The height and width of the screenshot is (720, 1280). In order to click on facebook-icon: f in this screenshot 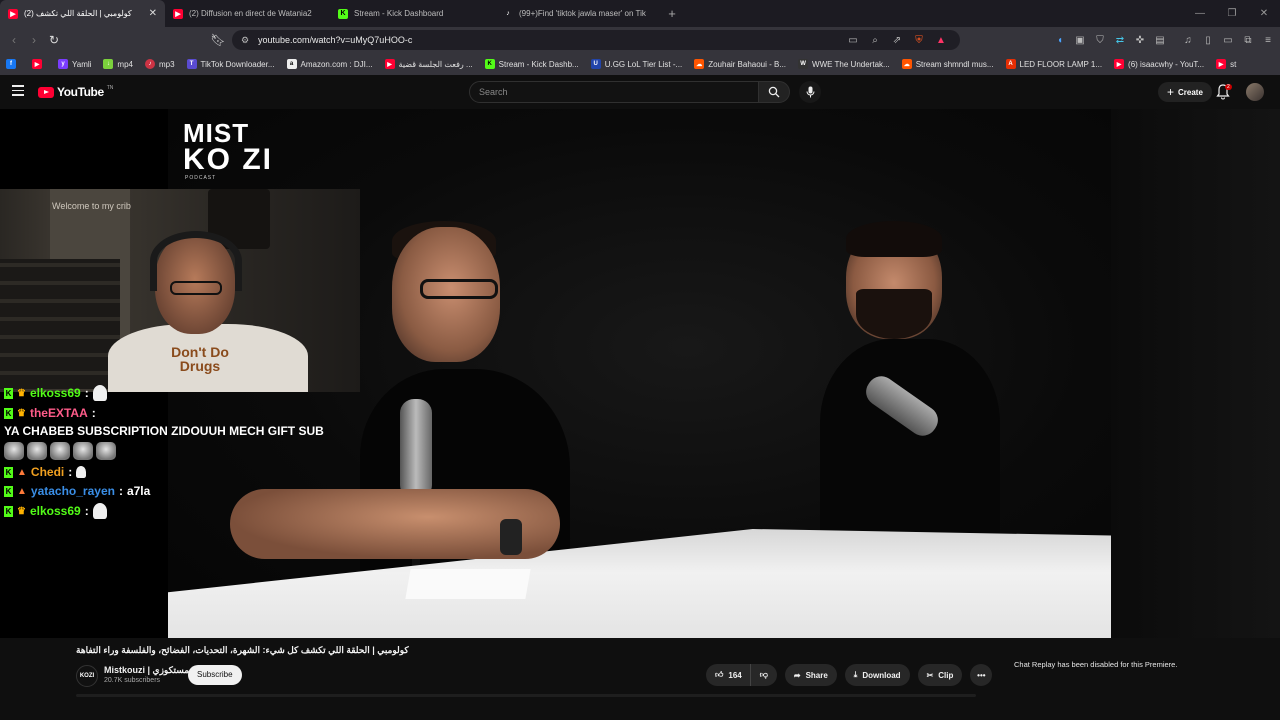, I will do `click(11, 64)`.